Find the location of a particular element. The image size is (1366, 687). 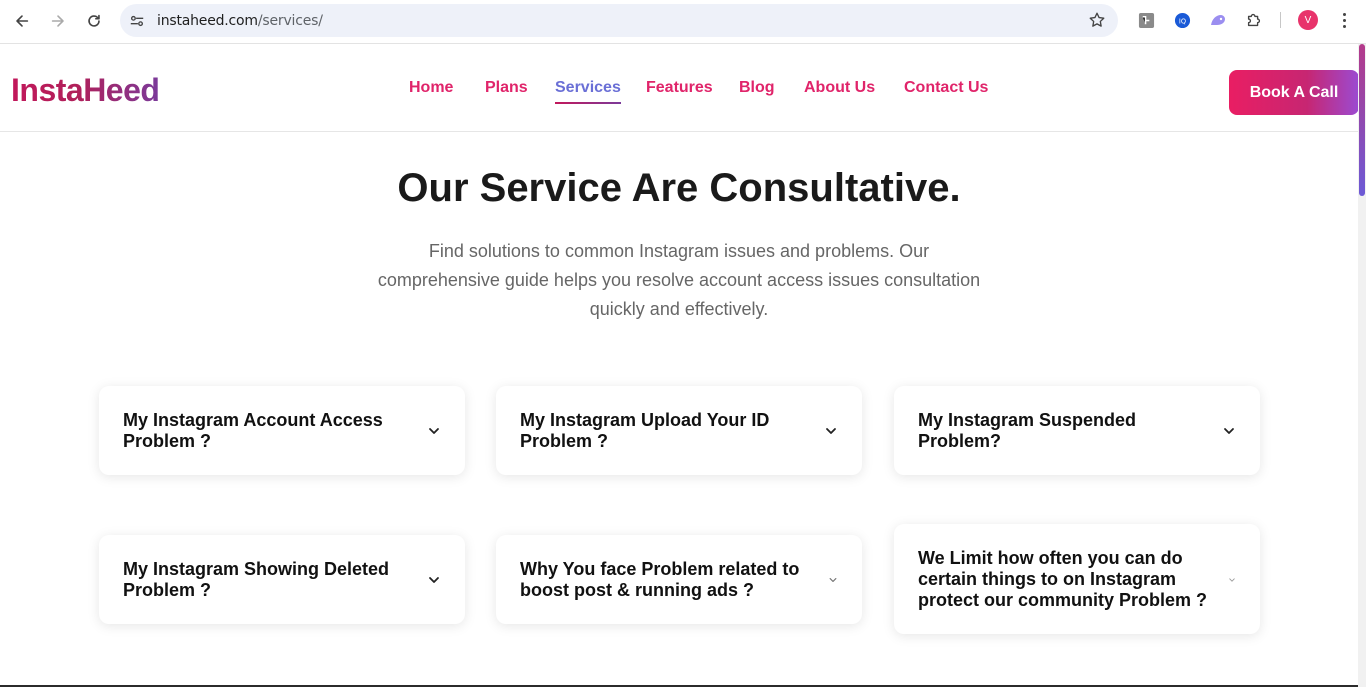

subtitle-line: quickly and effectively. is located at coordinates (679, 309).